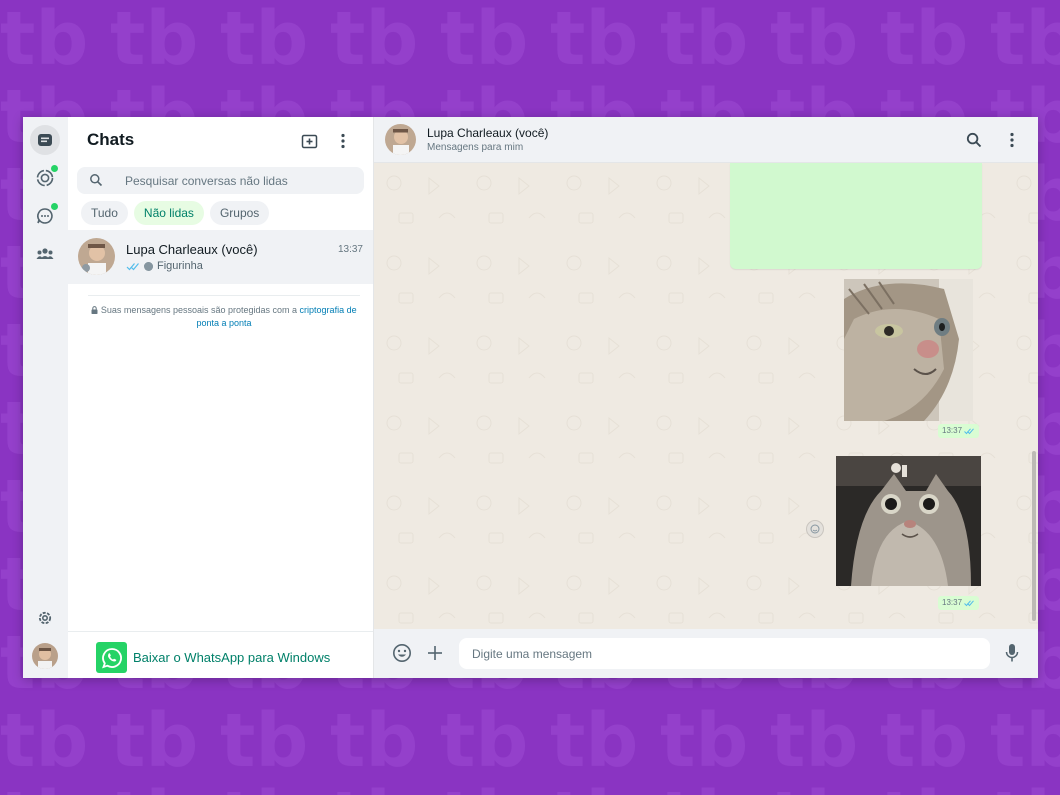 Image resolution: width=1060 pixels, height=795 pixels. What do you see at coordinates (45, 178) in the screenshot?
I see `rail-status-button` at bounding box center [45, 178].